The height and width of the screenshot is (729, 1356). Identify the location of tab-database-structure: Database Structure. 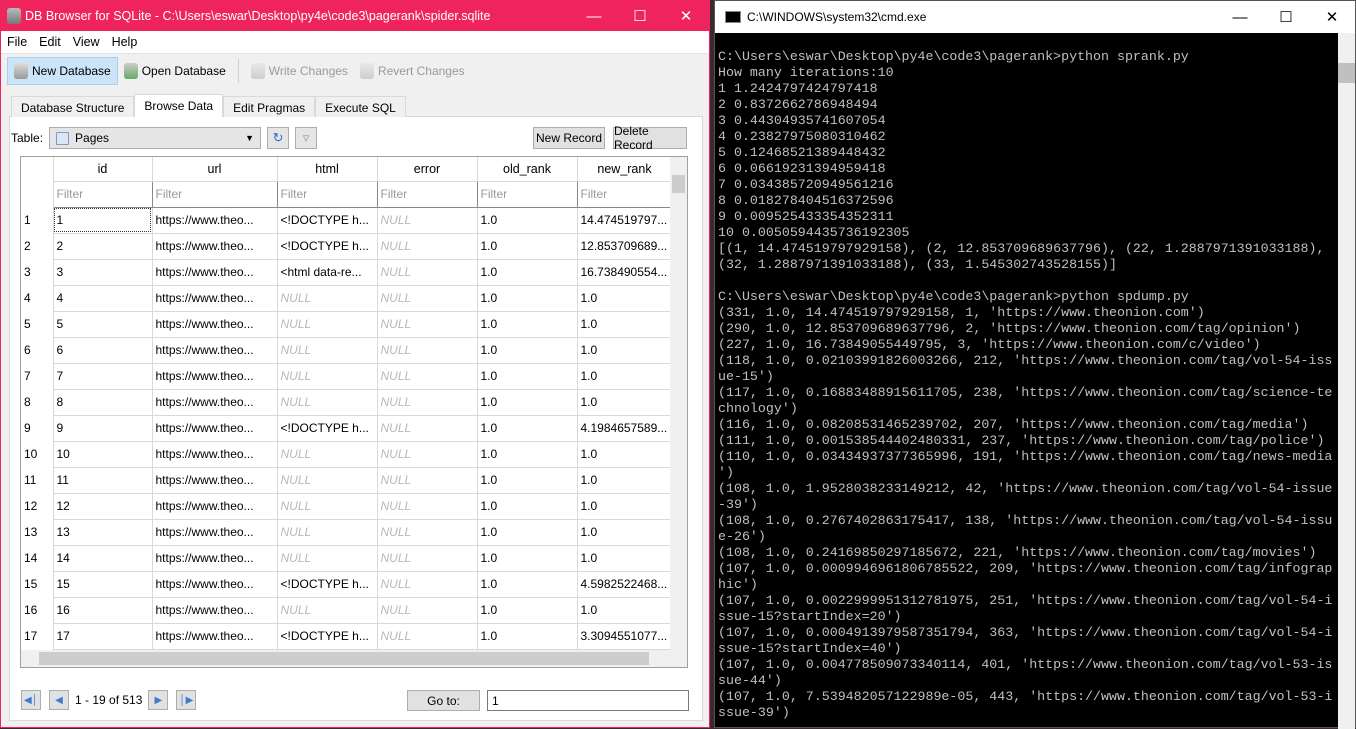
(73, 106).